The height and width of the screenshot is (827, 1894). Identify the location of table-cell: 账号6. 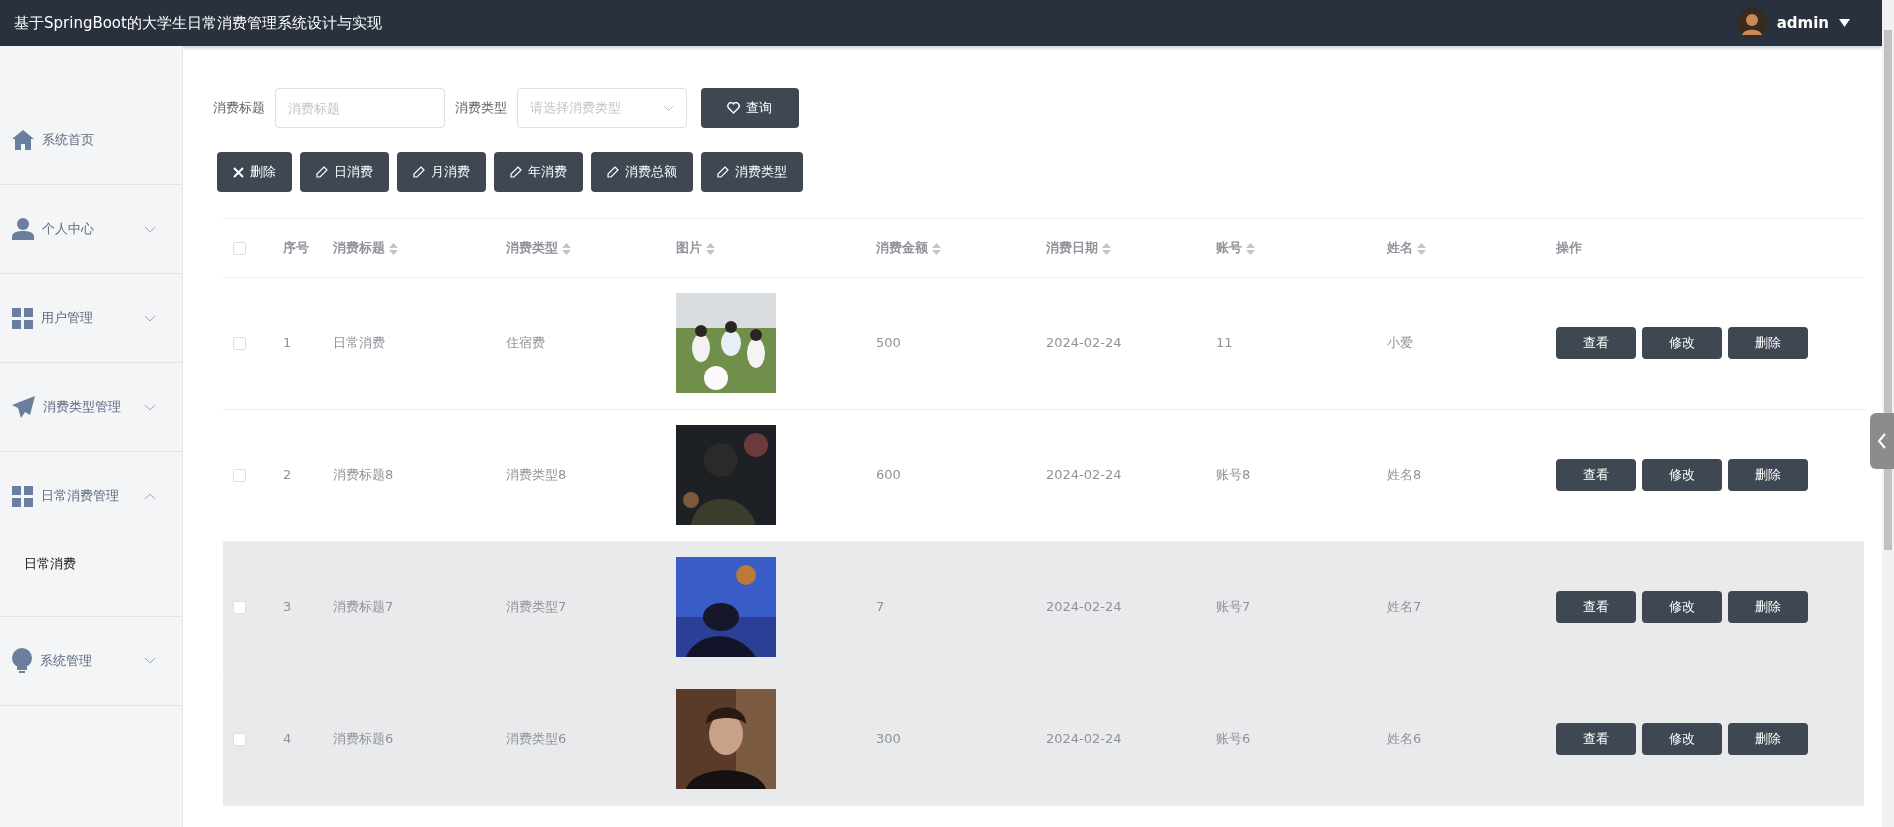
(1233, 739).